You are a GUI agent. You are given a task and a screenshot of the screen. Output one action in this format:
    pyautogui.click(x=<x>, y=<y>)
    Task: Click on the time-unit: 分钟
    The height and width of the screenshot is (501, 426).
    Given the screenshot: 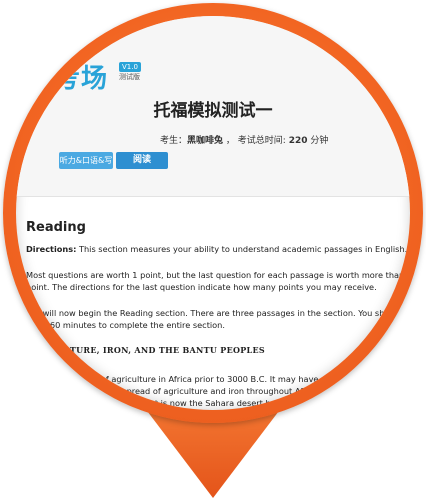 What is the action you would take?
    pyautogui.click(x=319, y=141)
    